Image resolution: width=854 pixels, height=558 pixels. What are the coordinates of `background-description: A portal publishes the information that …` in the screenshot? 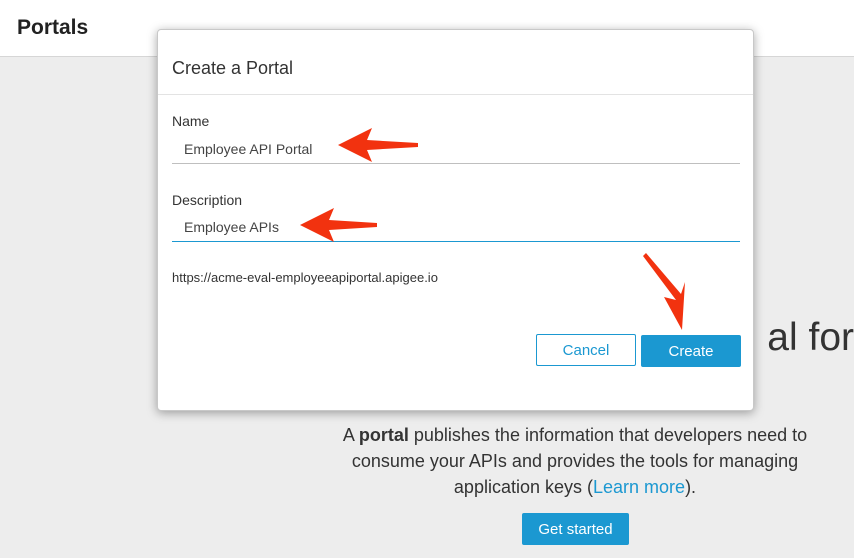 It's located at (575, 461).